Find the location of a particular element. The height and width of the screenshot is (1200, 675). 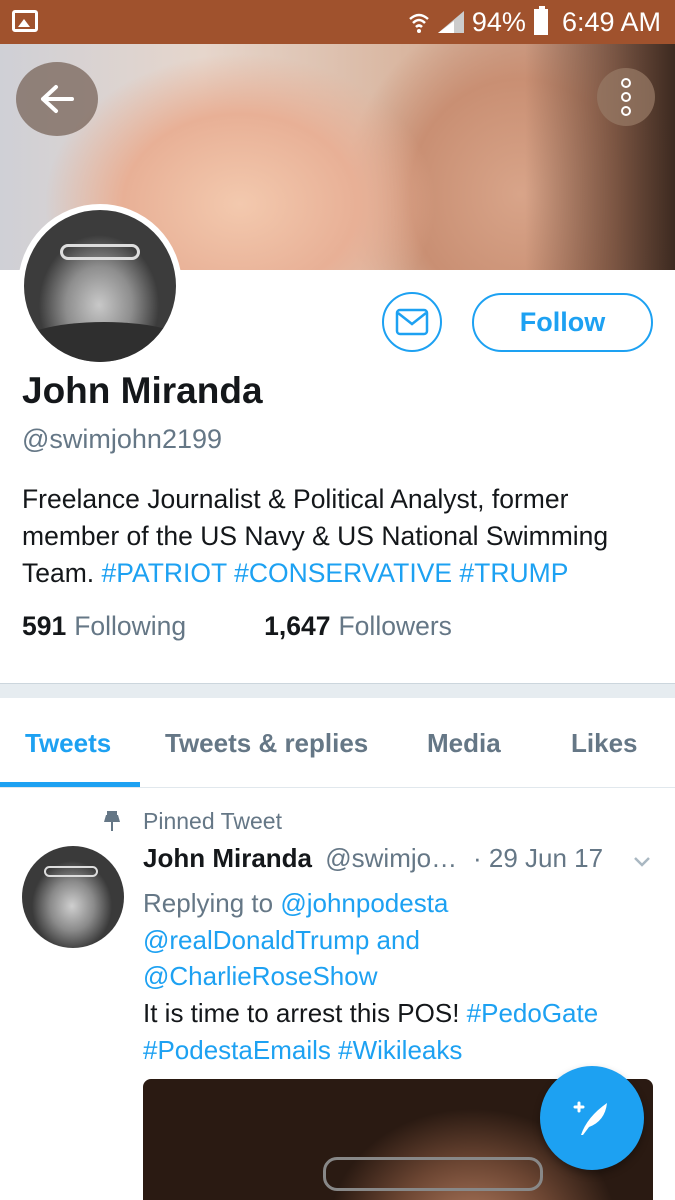

arrow-left-icon is located at coordinates (57, 99).